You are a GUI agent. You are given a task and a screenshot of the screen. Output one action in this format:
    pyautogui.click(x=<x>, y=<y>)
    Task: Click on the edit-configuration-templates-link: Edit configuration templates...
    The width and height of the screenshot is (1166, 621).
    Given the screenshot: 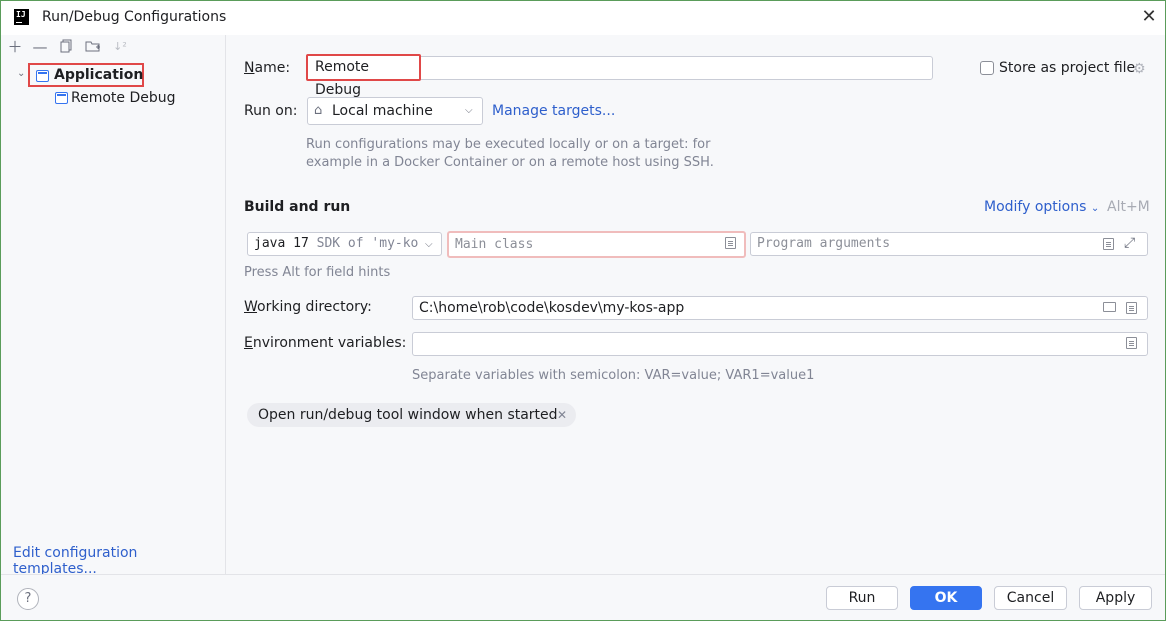 What is the action you would take?
    pyautogui.click(x=119, y=561)
    